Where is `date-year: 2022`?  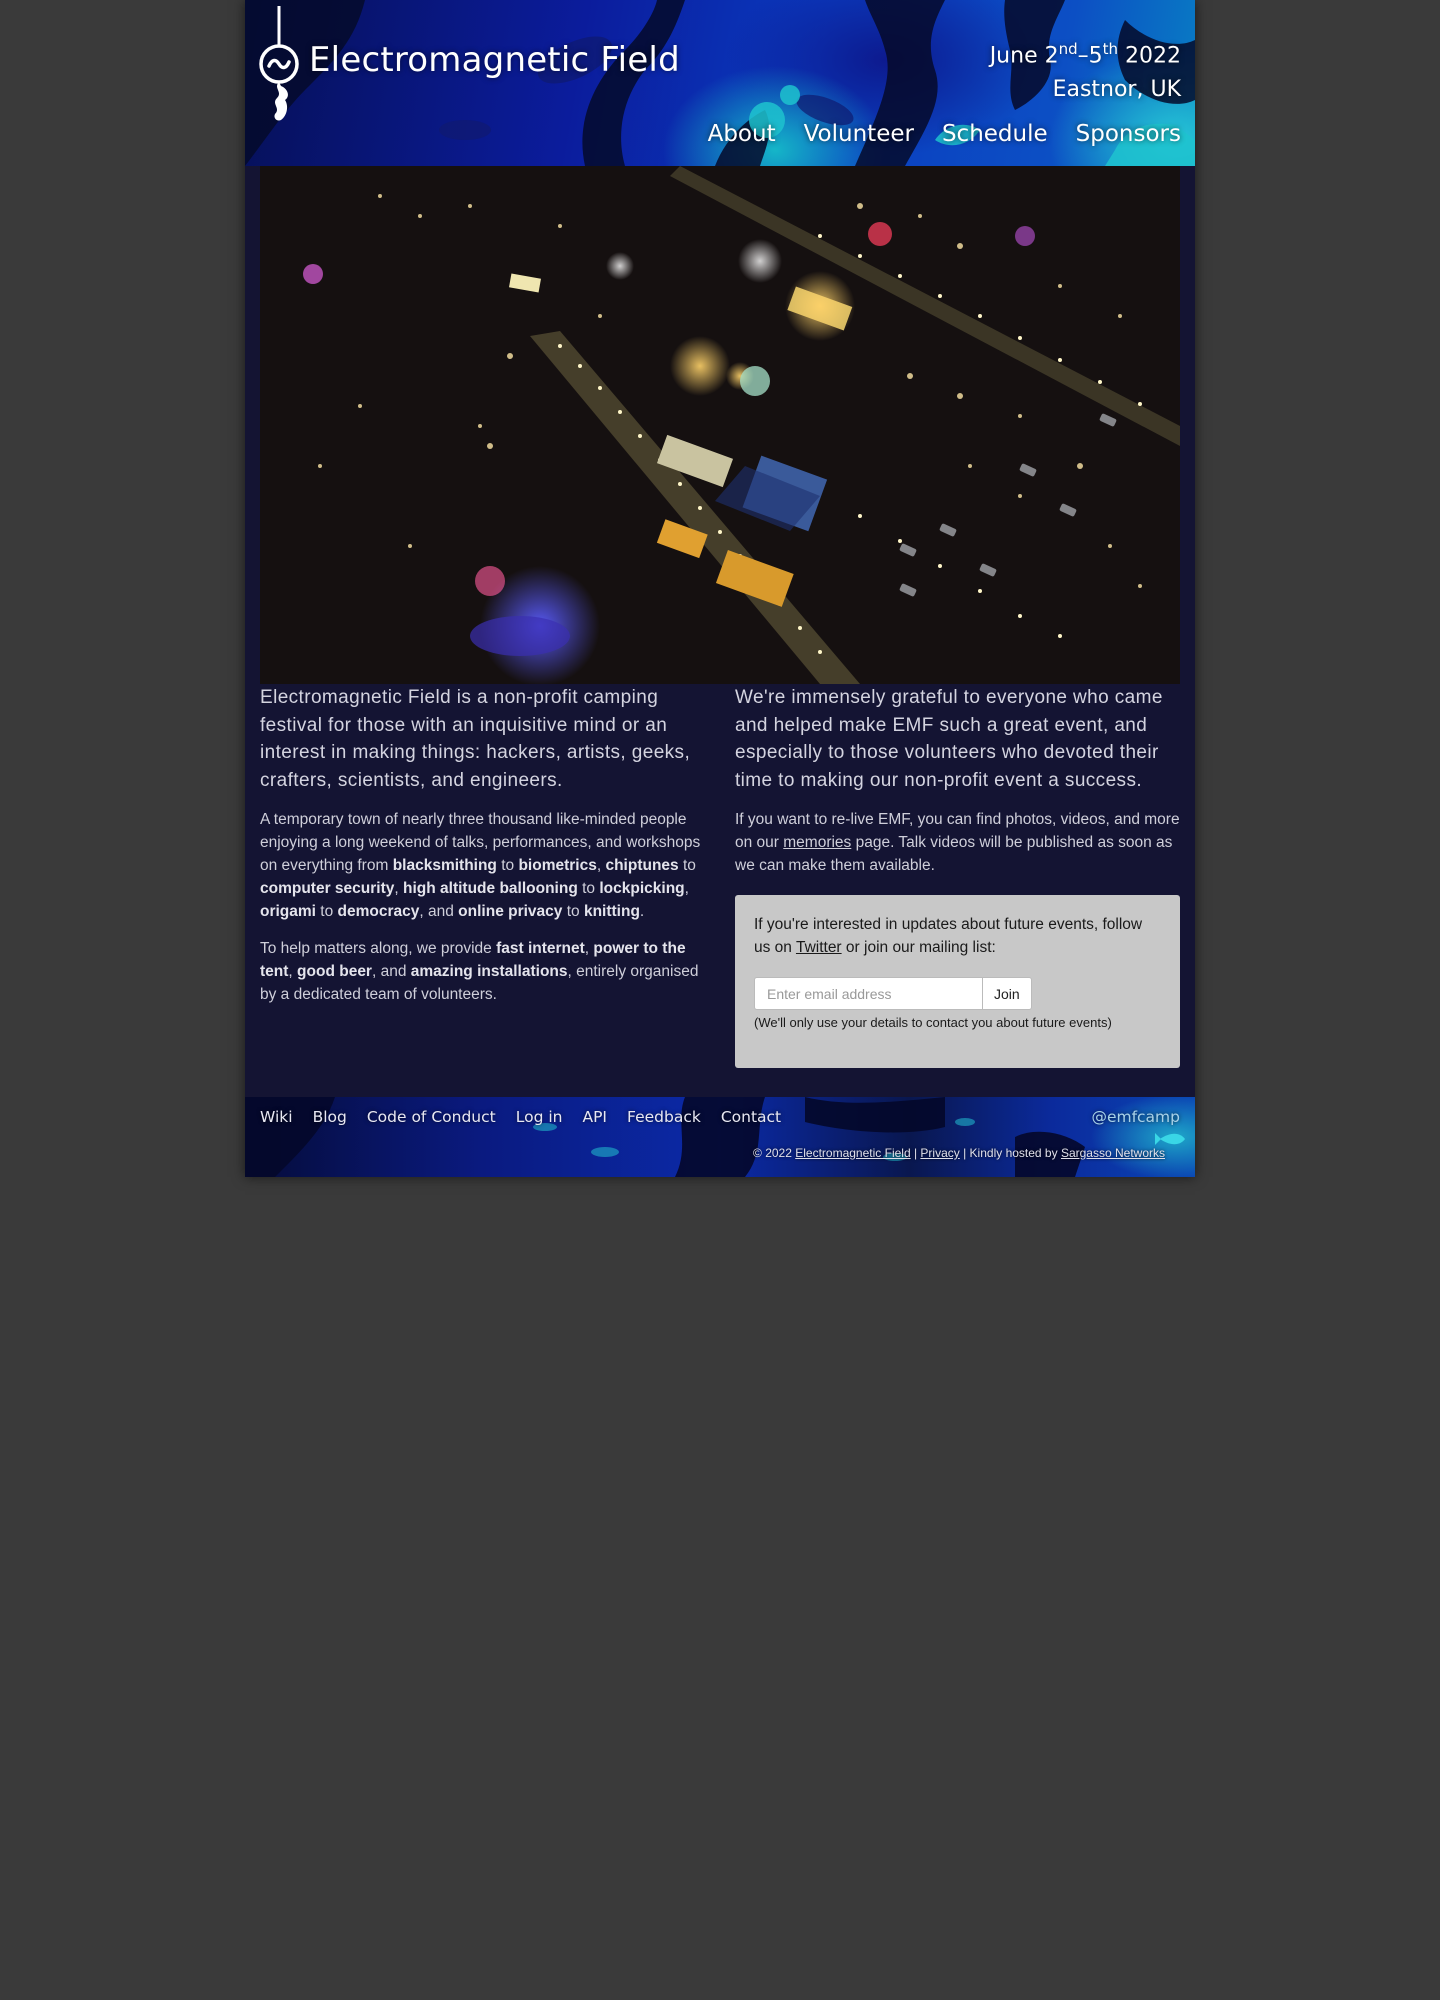
date-year: 2022 is located at coordinates (1149, 56).